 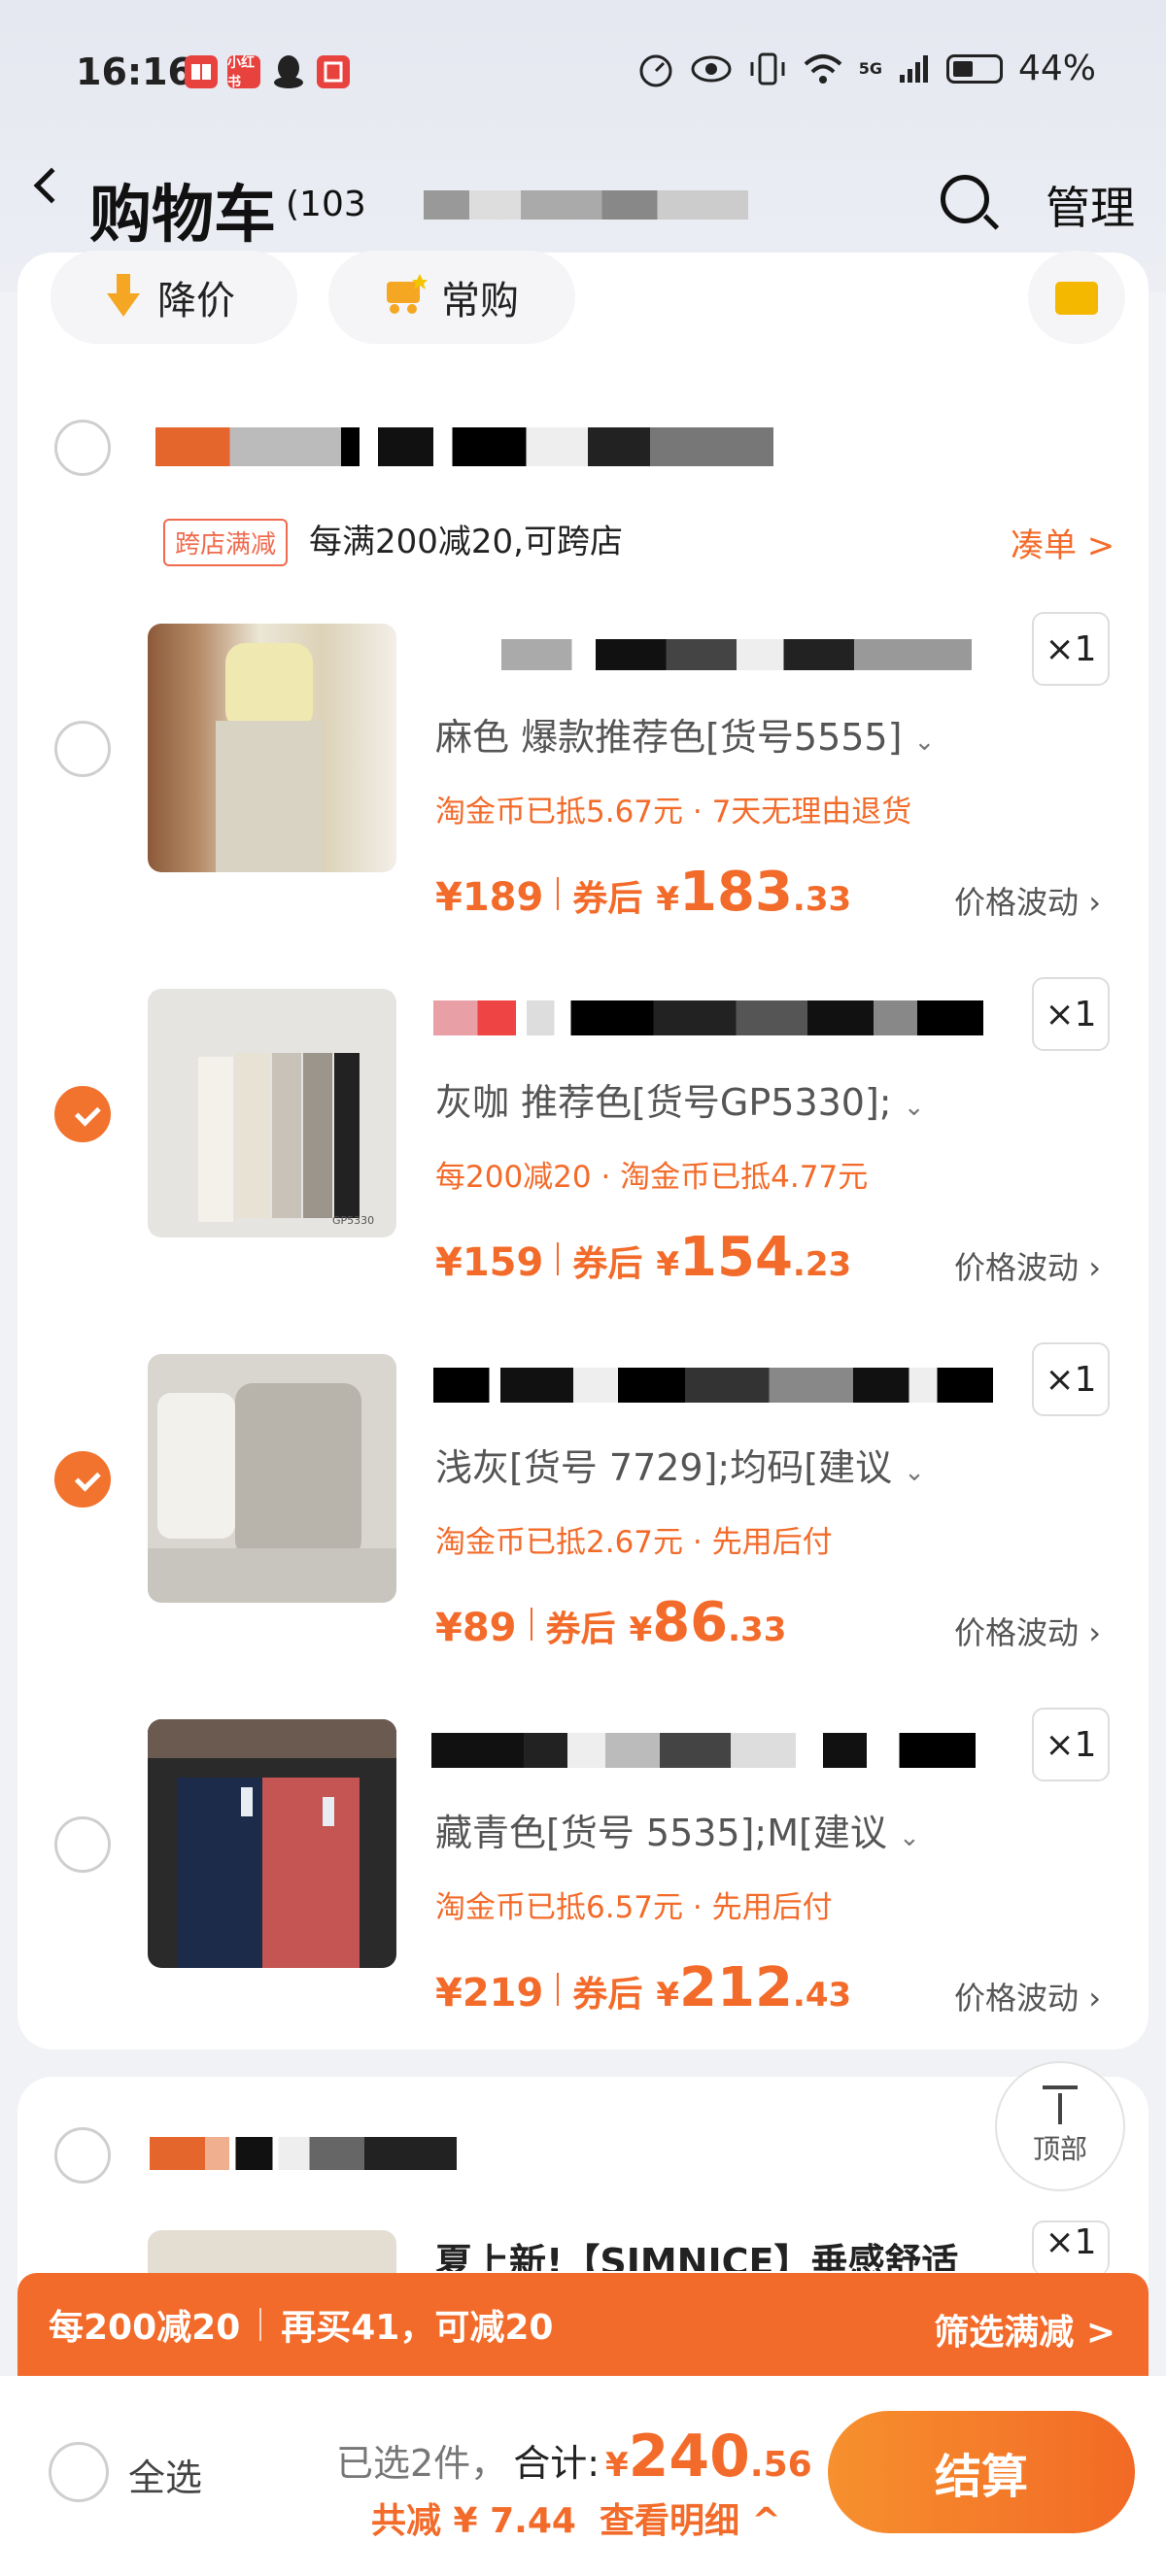 I want to click on arrow-up-icon, so click(x=1060, y=2104).